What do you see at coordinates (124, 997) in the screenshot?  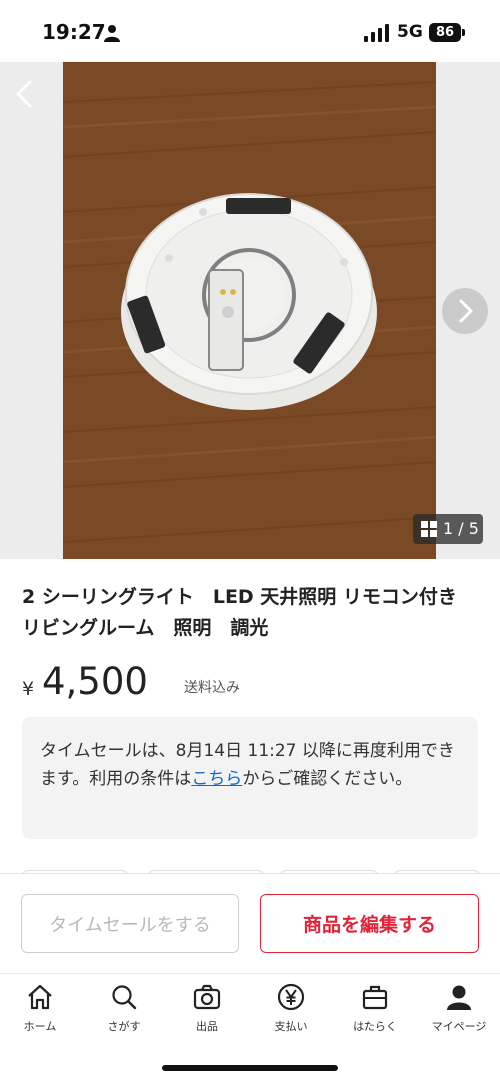 I see `search-icon` at bounding box center [124, 997].